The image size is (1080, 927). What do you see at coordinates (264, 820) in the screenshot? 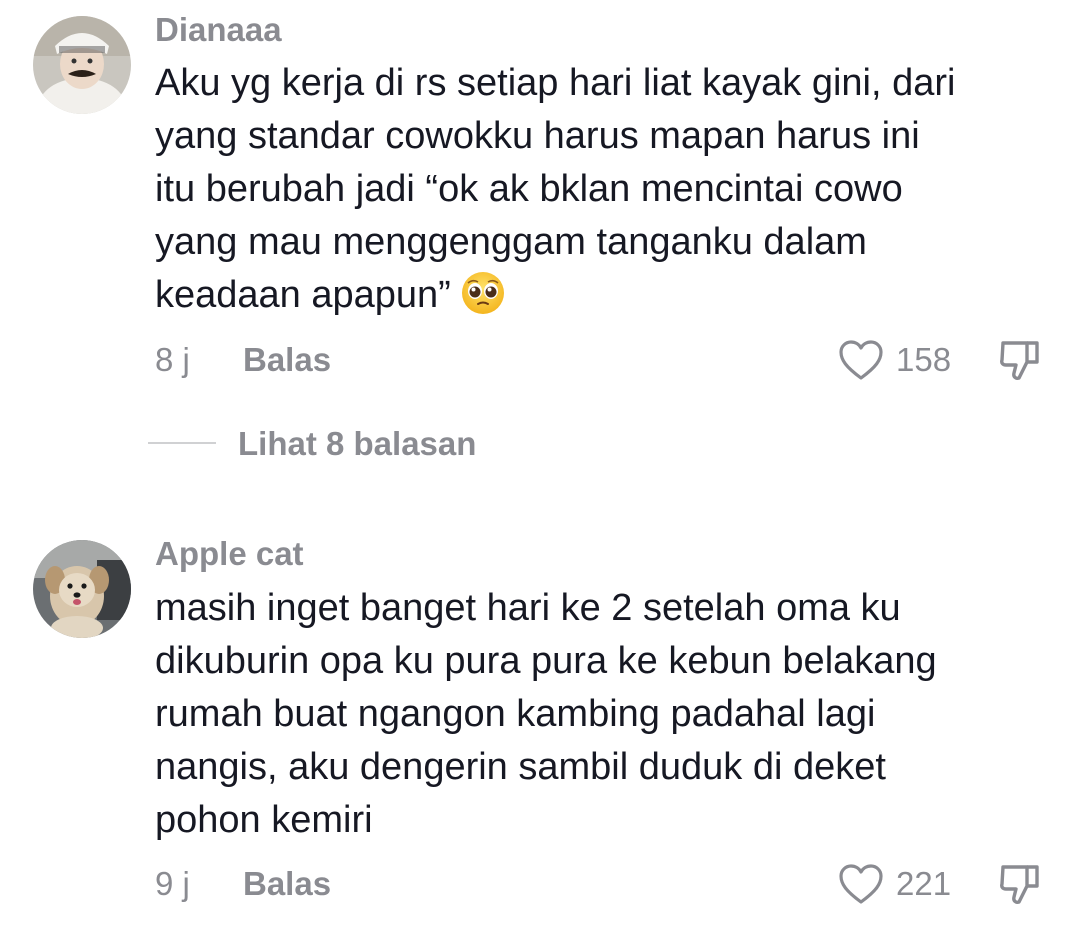
I see `comment-text-line: pohon kemiri` at bounding box center [264, 820].